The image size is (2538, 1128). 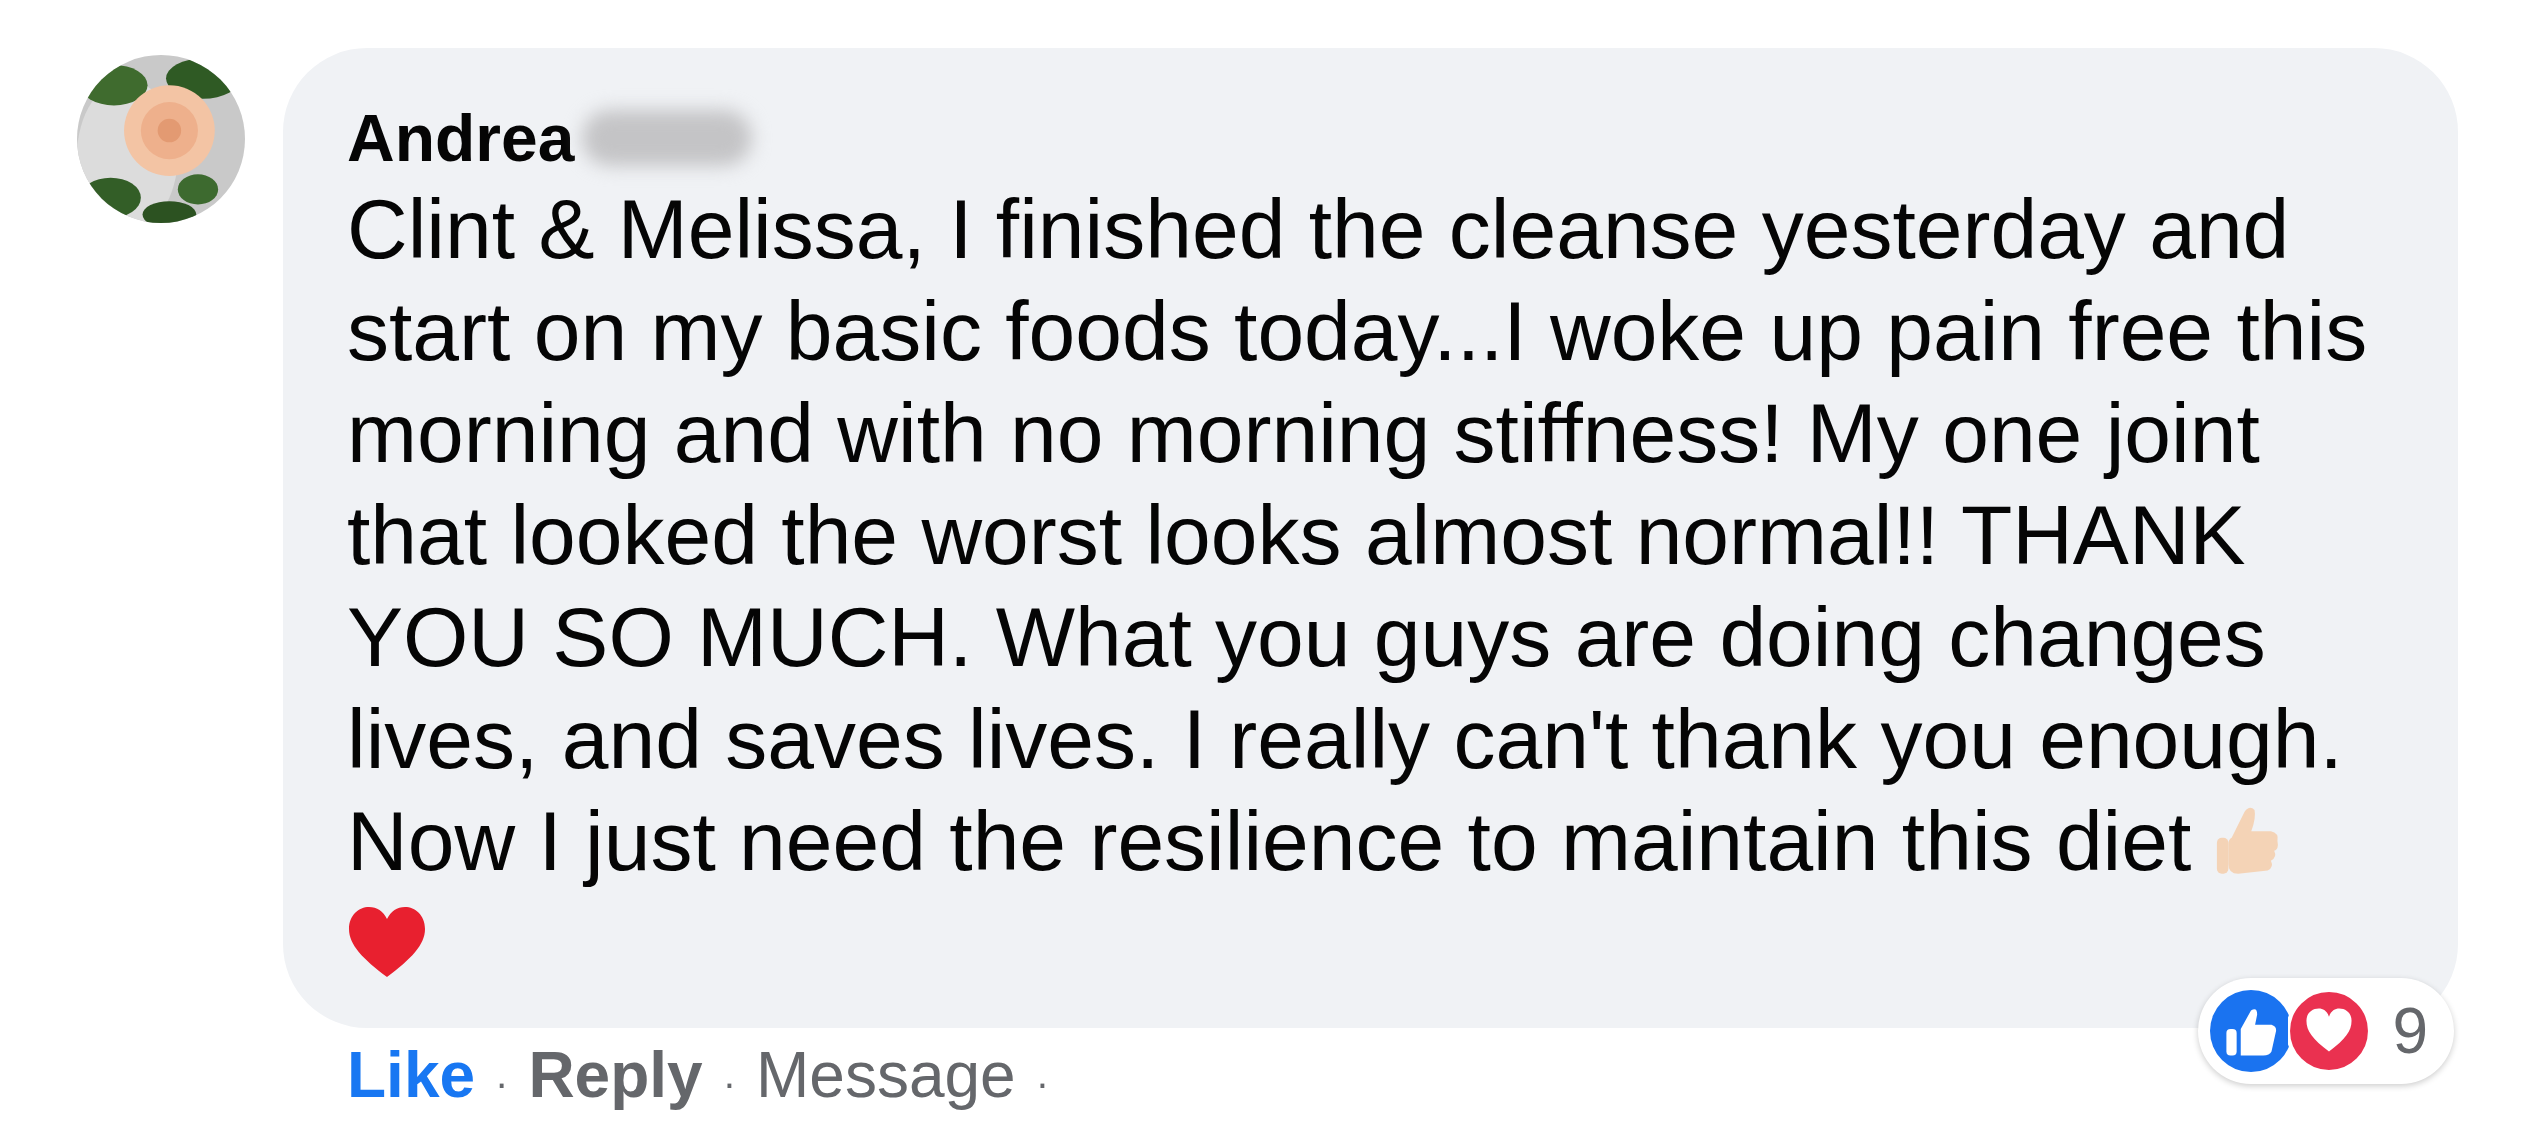 What do you see at coordinates (1357, 331) in the screenshot?
I see `comment-line: start on my basic foods today...I woke up pain free this` at bounding box center [1357, 331].